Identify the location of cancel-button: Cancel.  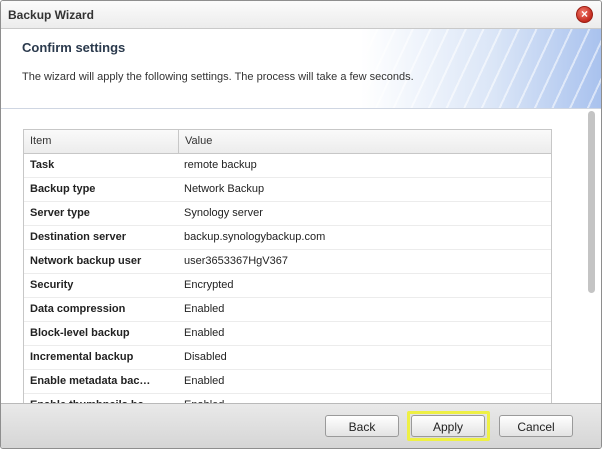
(536, 426).